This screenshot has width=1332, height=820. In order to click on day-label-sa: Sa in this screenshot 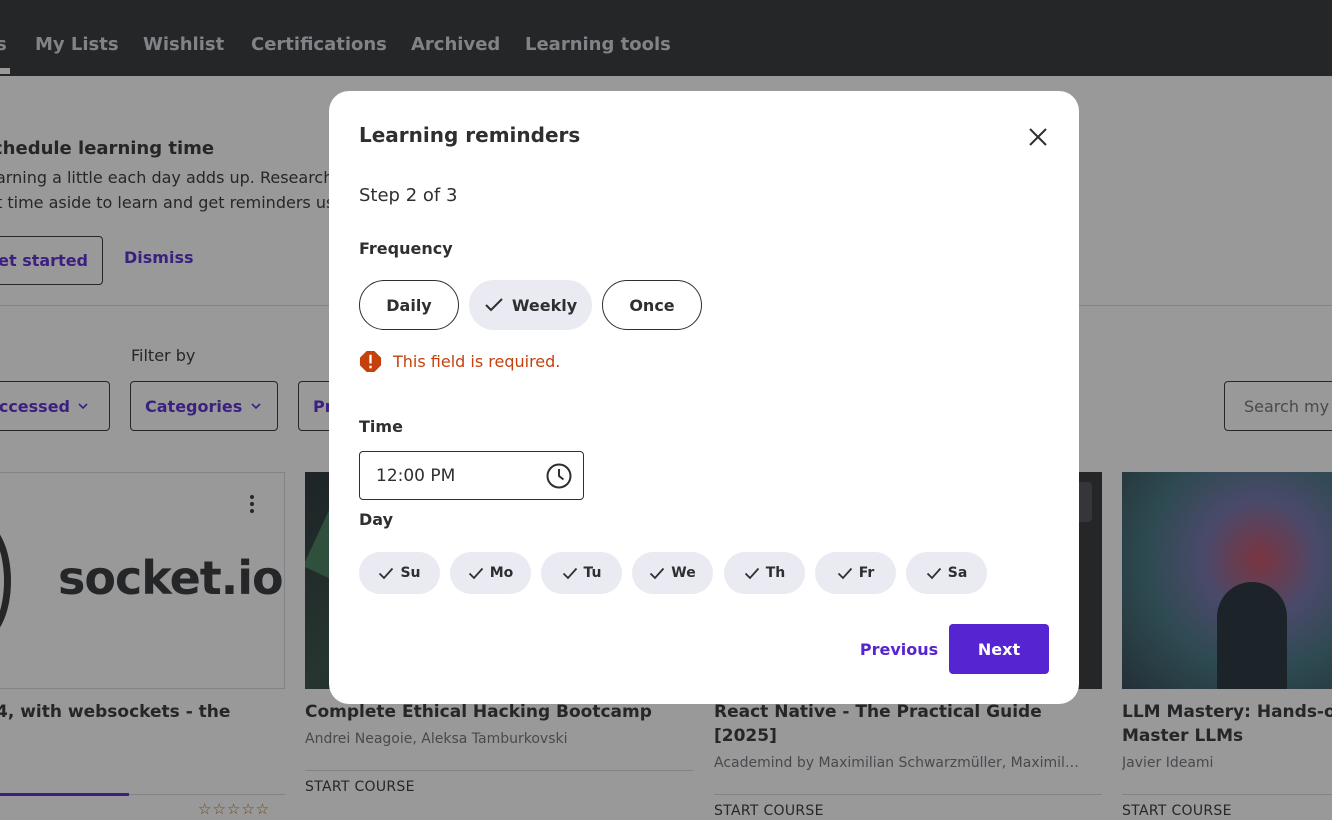, I will do `click(957, 573)`.